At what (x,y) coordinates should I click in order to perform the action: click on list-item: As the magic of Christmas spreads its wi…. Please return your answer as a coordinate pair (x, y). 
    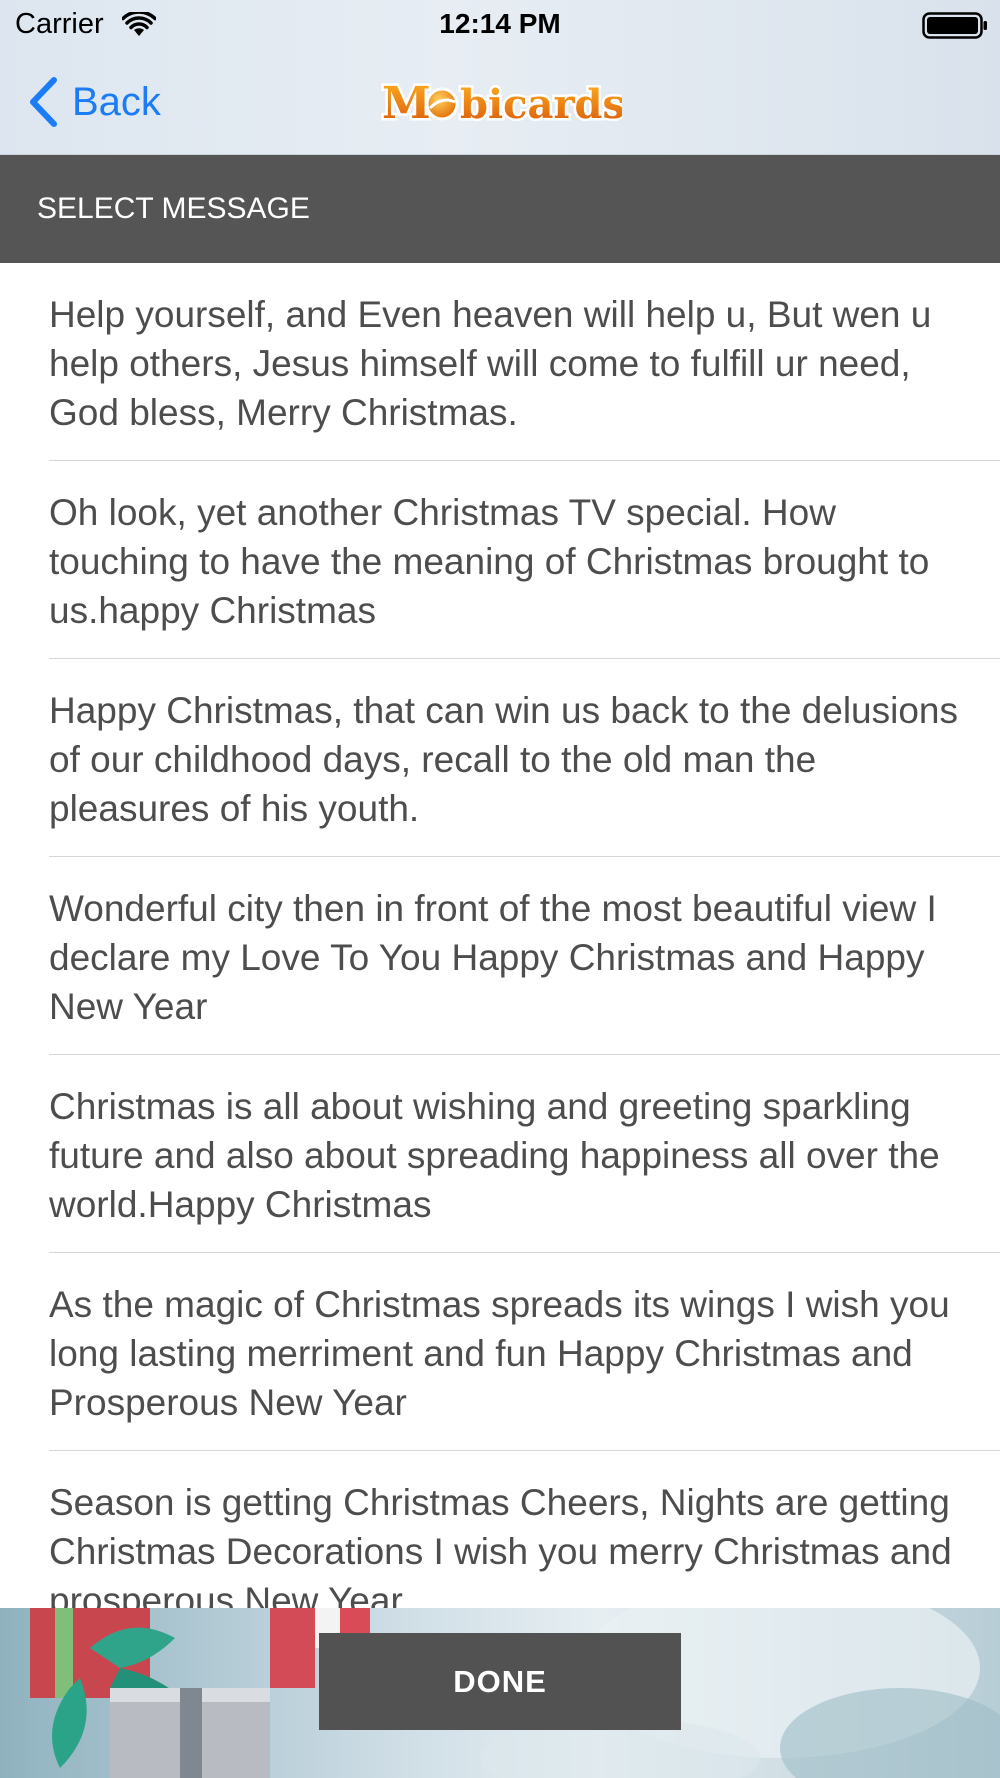
    Looking at the image, I should click on (500, 1352).